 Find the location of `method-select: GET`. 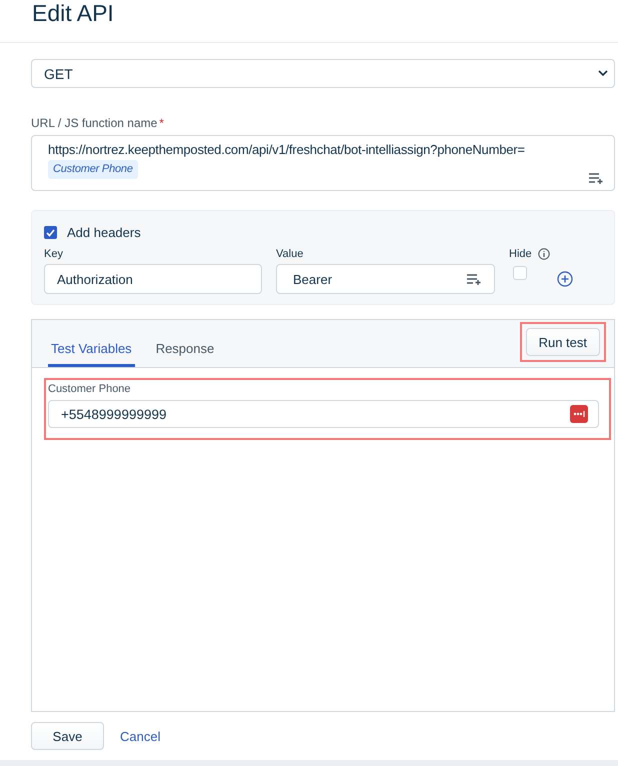

method-select: GET is located at coordinates (323, 73).